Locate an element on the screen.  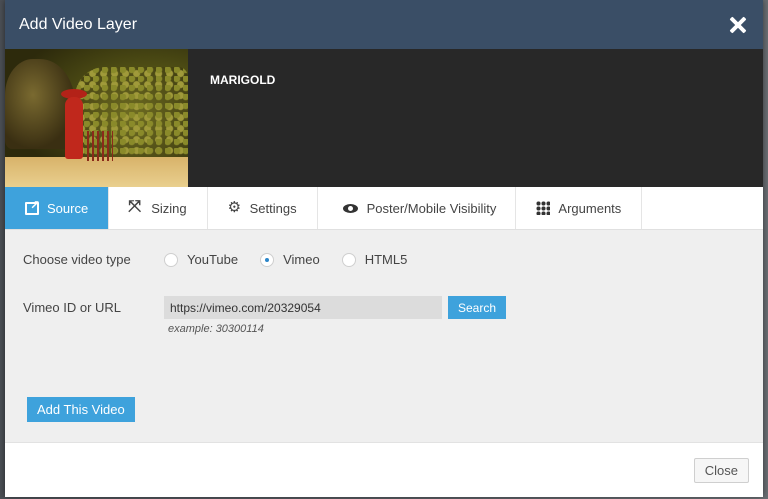
close-icon is located at coordinates (738, 25).